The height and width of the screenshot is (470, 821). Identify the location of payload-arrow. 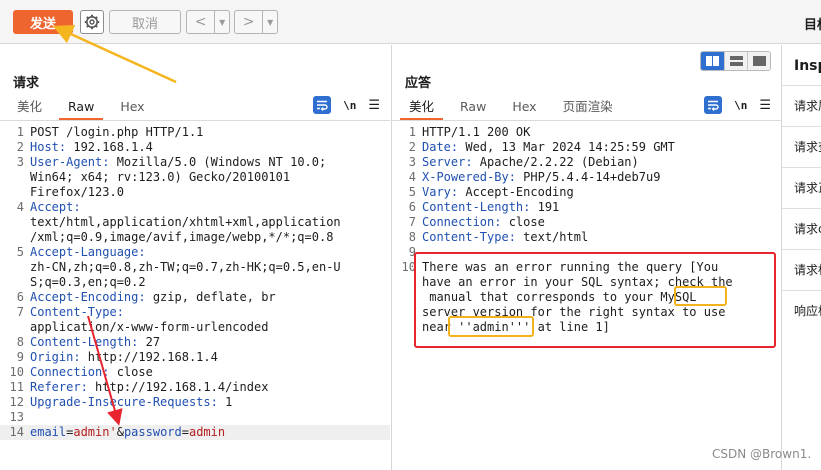
(105, 370).